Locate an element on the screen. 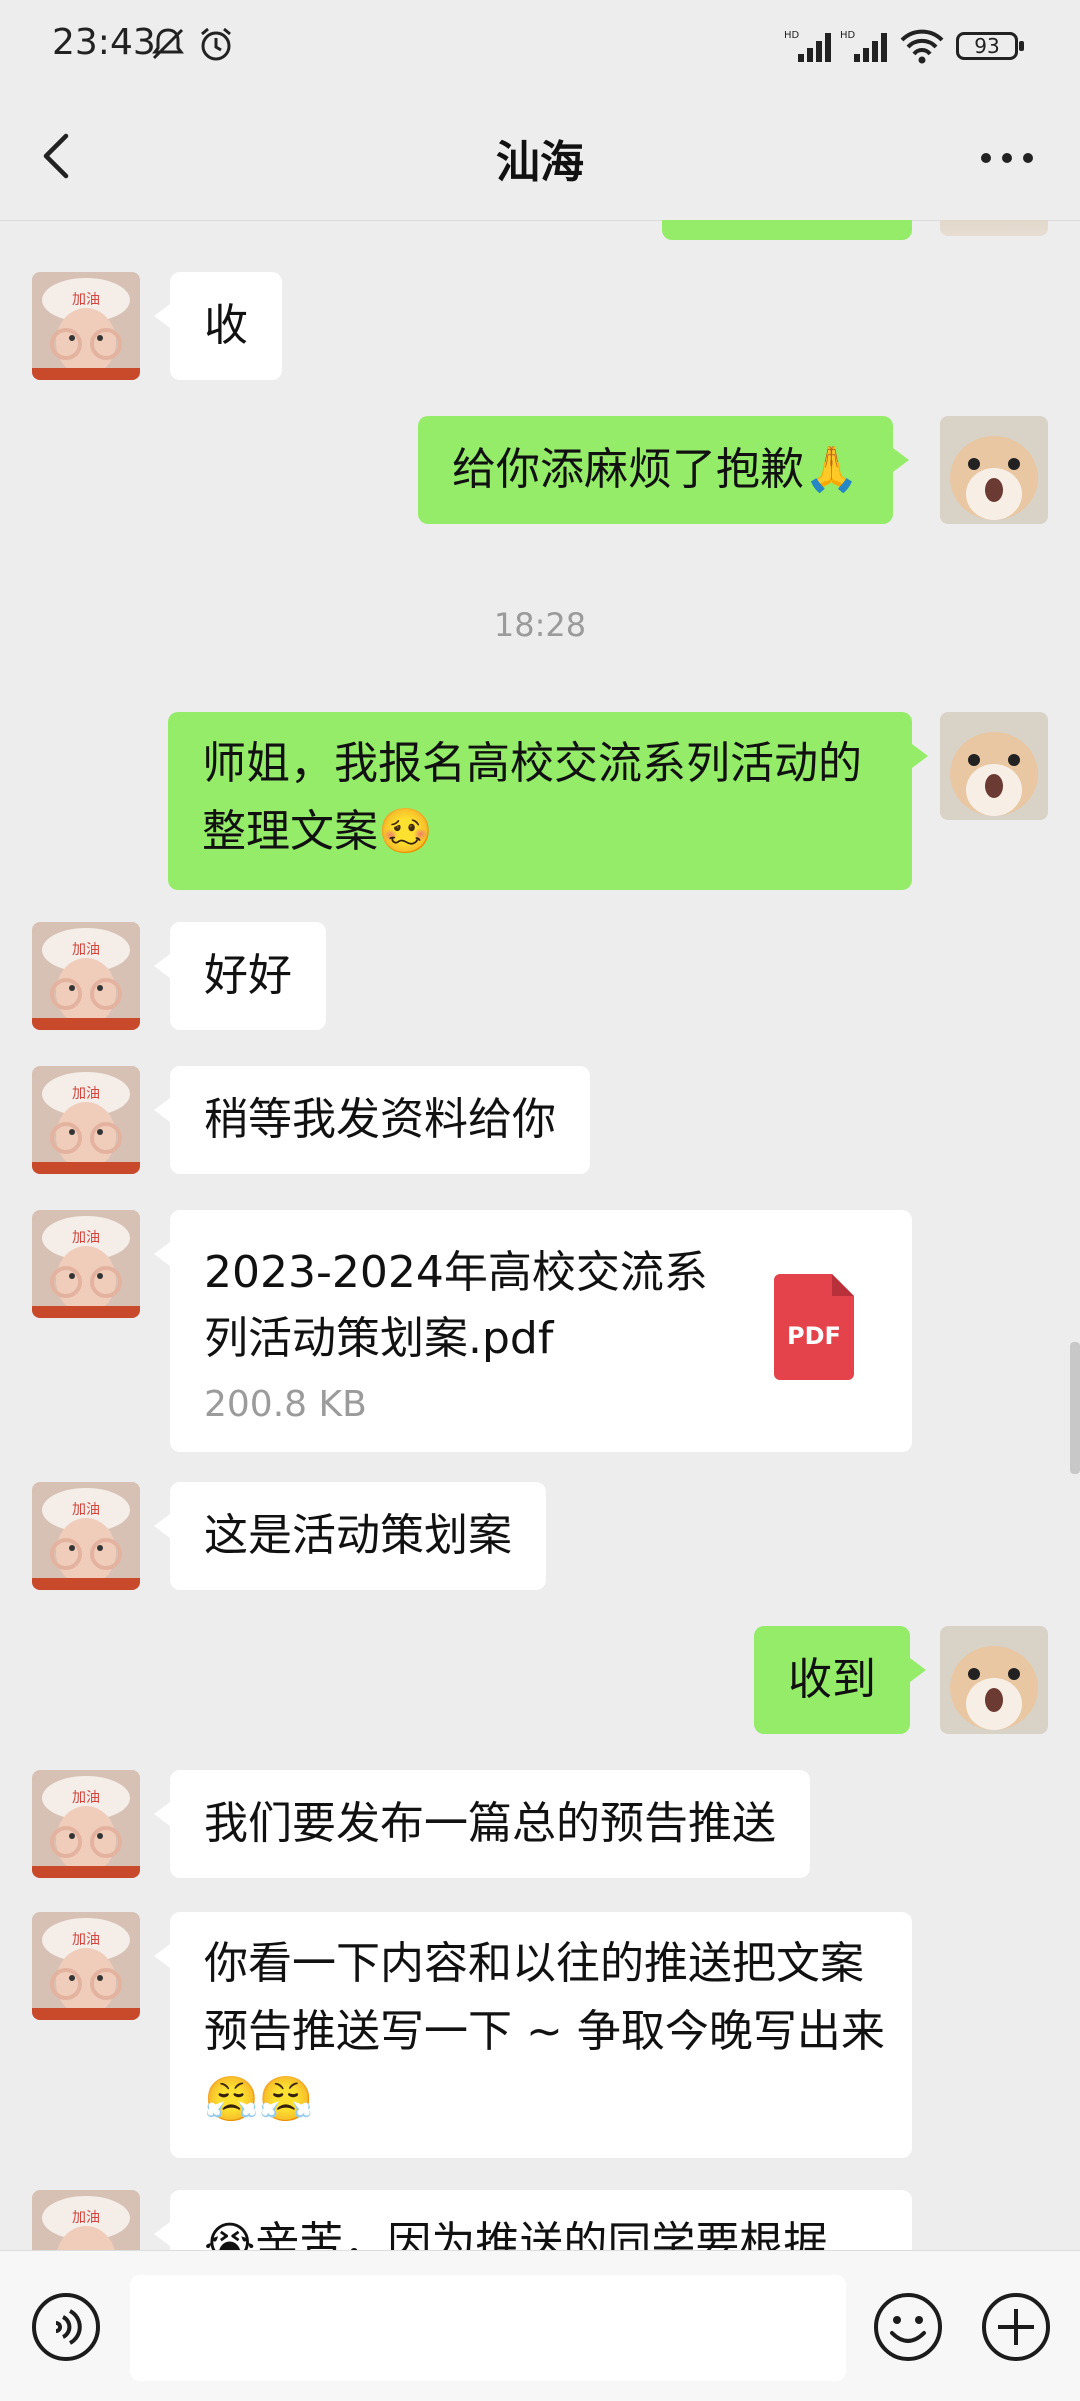 The height and width of the screenshot is (2401, 1080). status-bar: 23:43 HD HD 93 is located at coordinates (540, 46).